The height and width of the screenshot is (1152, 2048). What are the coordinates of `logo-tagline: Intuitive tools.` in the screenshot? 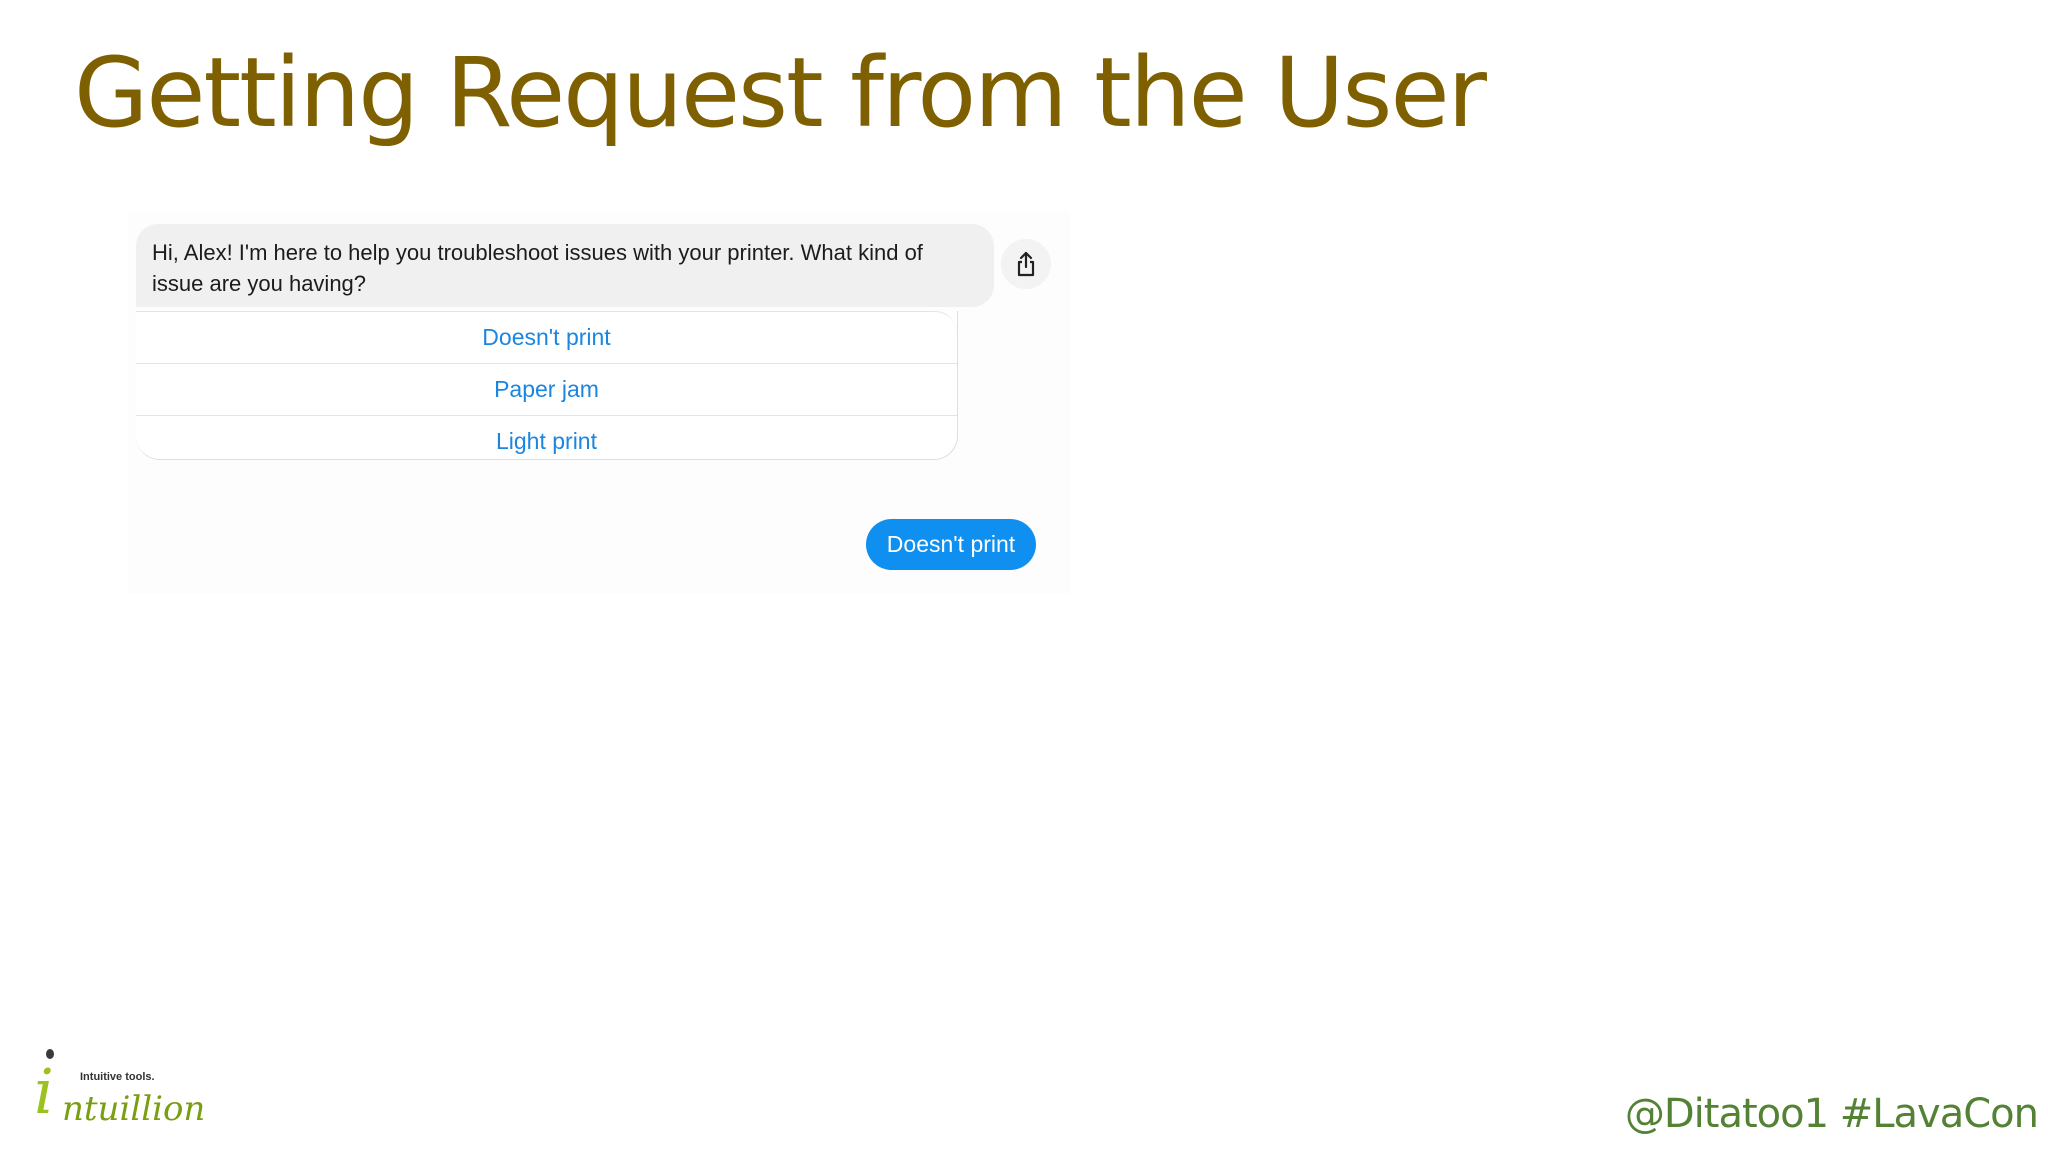 It's located at (117, 1077).